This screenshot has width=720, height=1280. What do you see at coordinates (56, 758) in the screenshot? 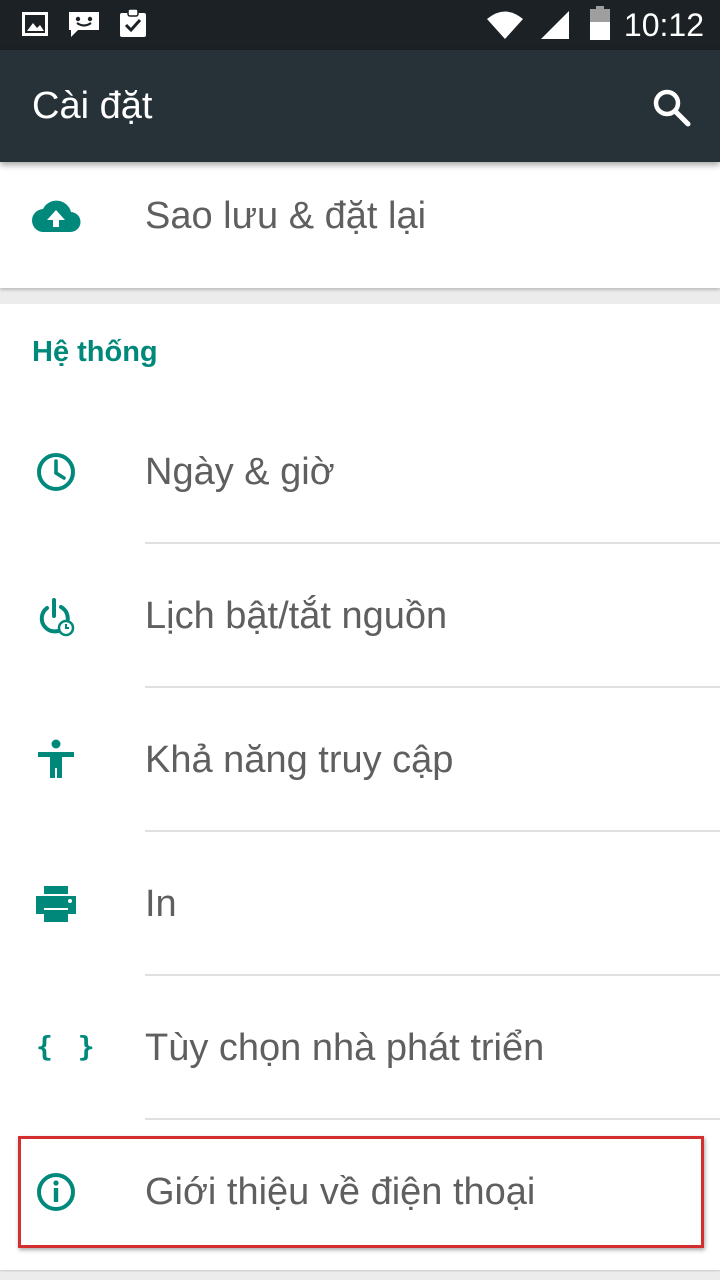
I see `accessibility-icon` at bounding box center [56, 758].